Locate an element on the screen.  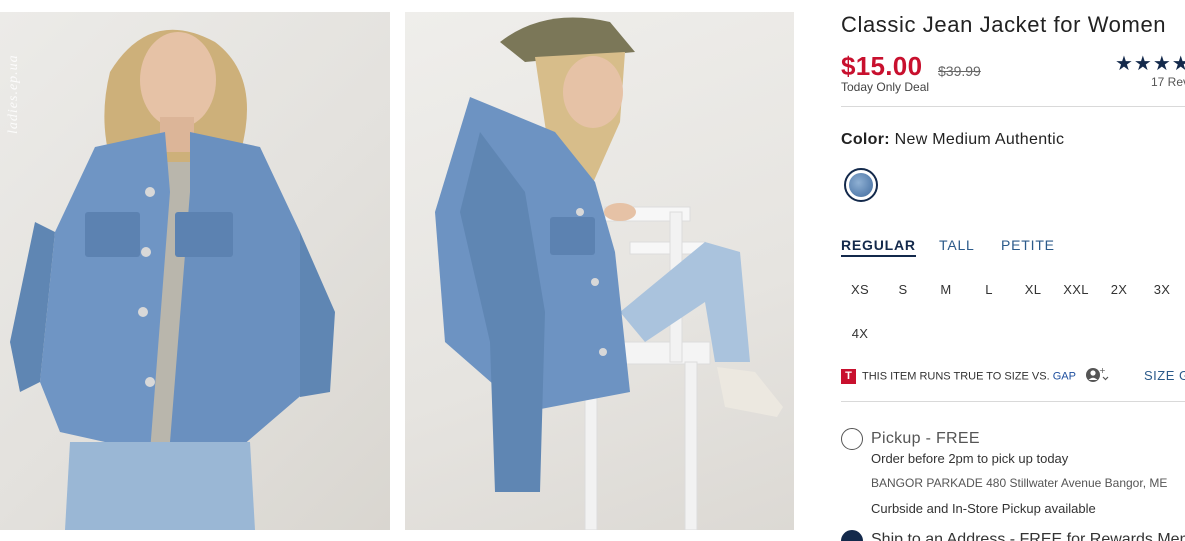
true-to-size-note: T THIS ITEM RUNS TRUE TO SIZE VS. GAP + is located at coordinates (976, 376).